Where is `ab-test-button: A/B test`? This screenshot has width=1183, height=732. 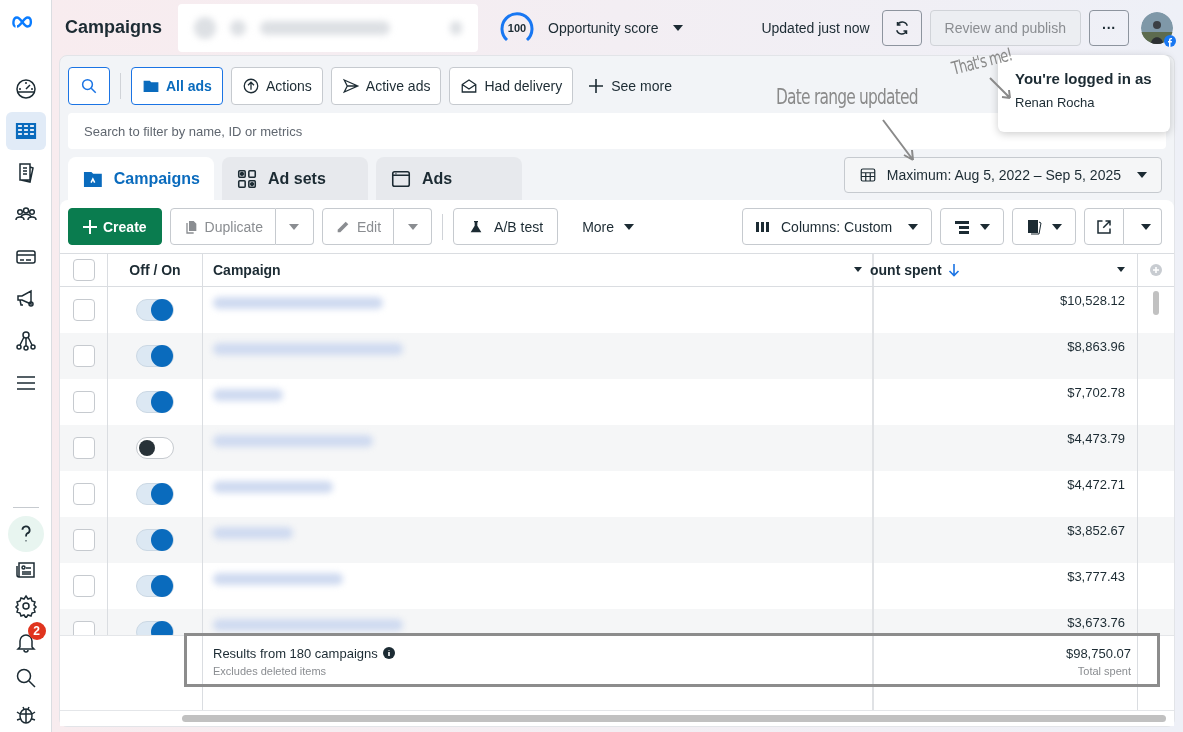 ab-test-button: A/B test is located at coordinates (506, 226).